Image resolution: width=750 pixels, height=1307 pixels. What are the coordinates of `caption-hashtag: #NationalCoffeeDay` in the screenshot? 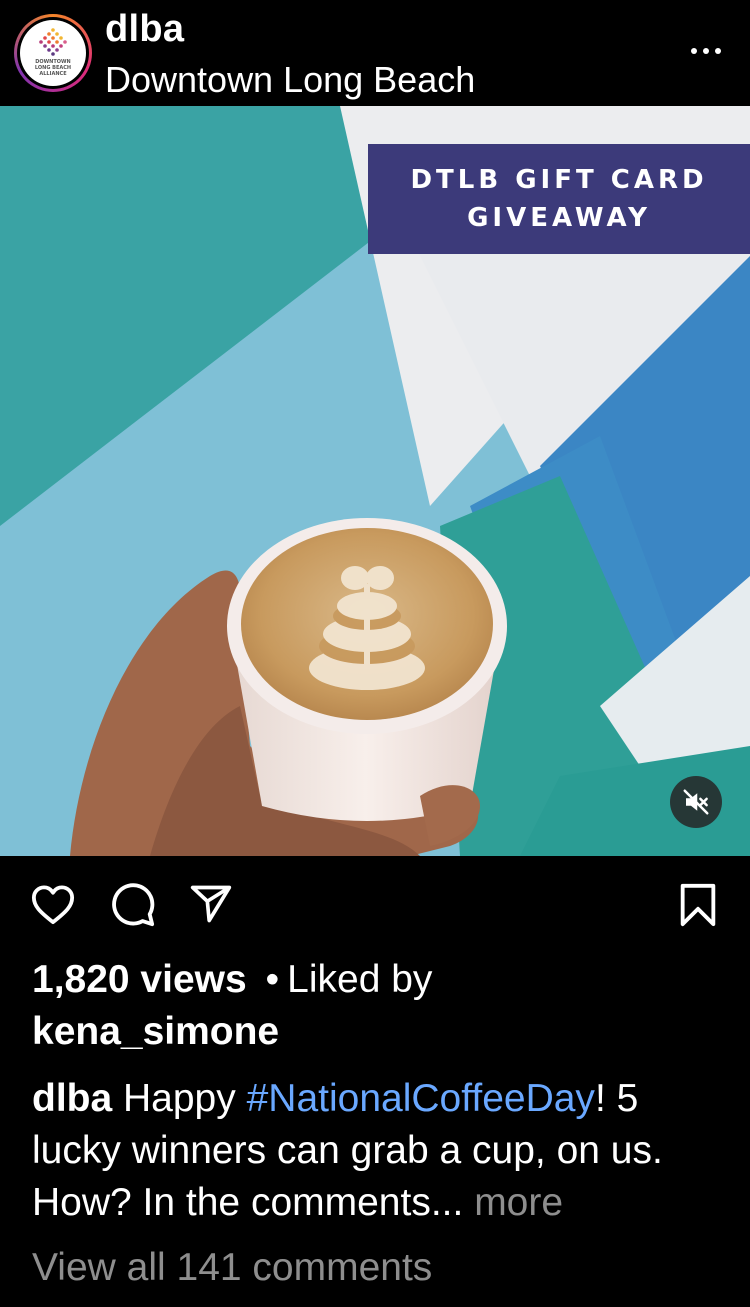 It's located at (421, 1098).